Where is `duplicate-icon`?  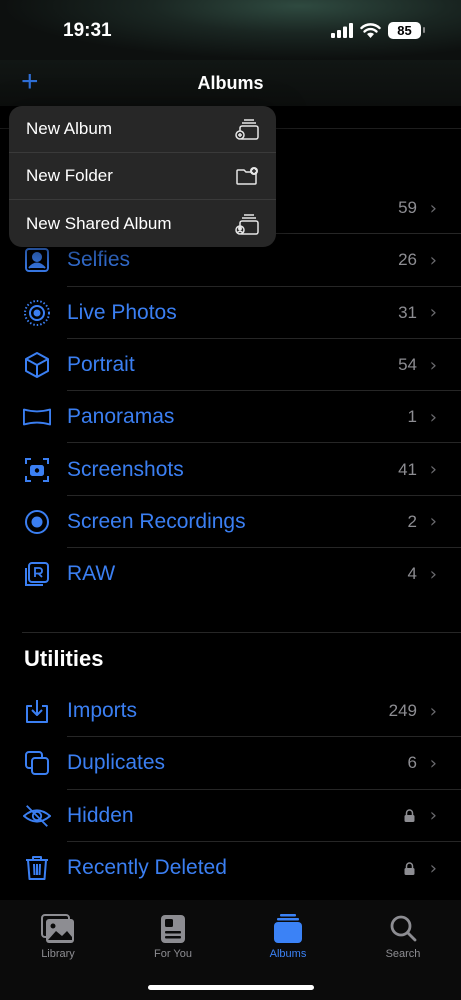
duplicate-icon is located at coordinates (37, 763).